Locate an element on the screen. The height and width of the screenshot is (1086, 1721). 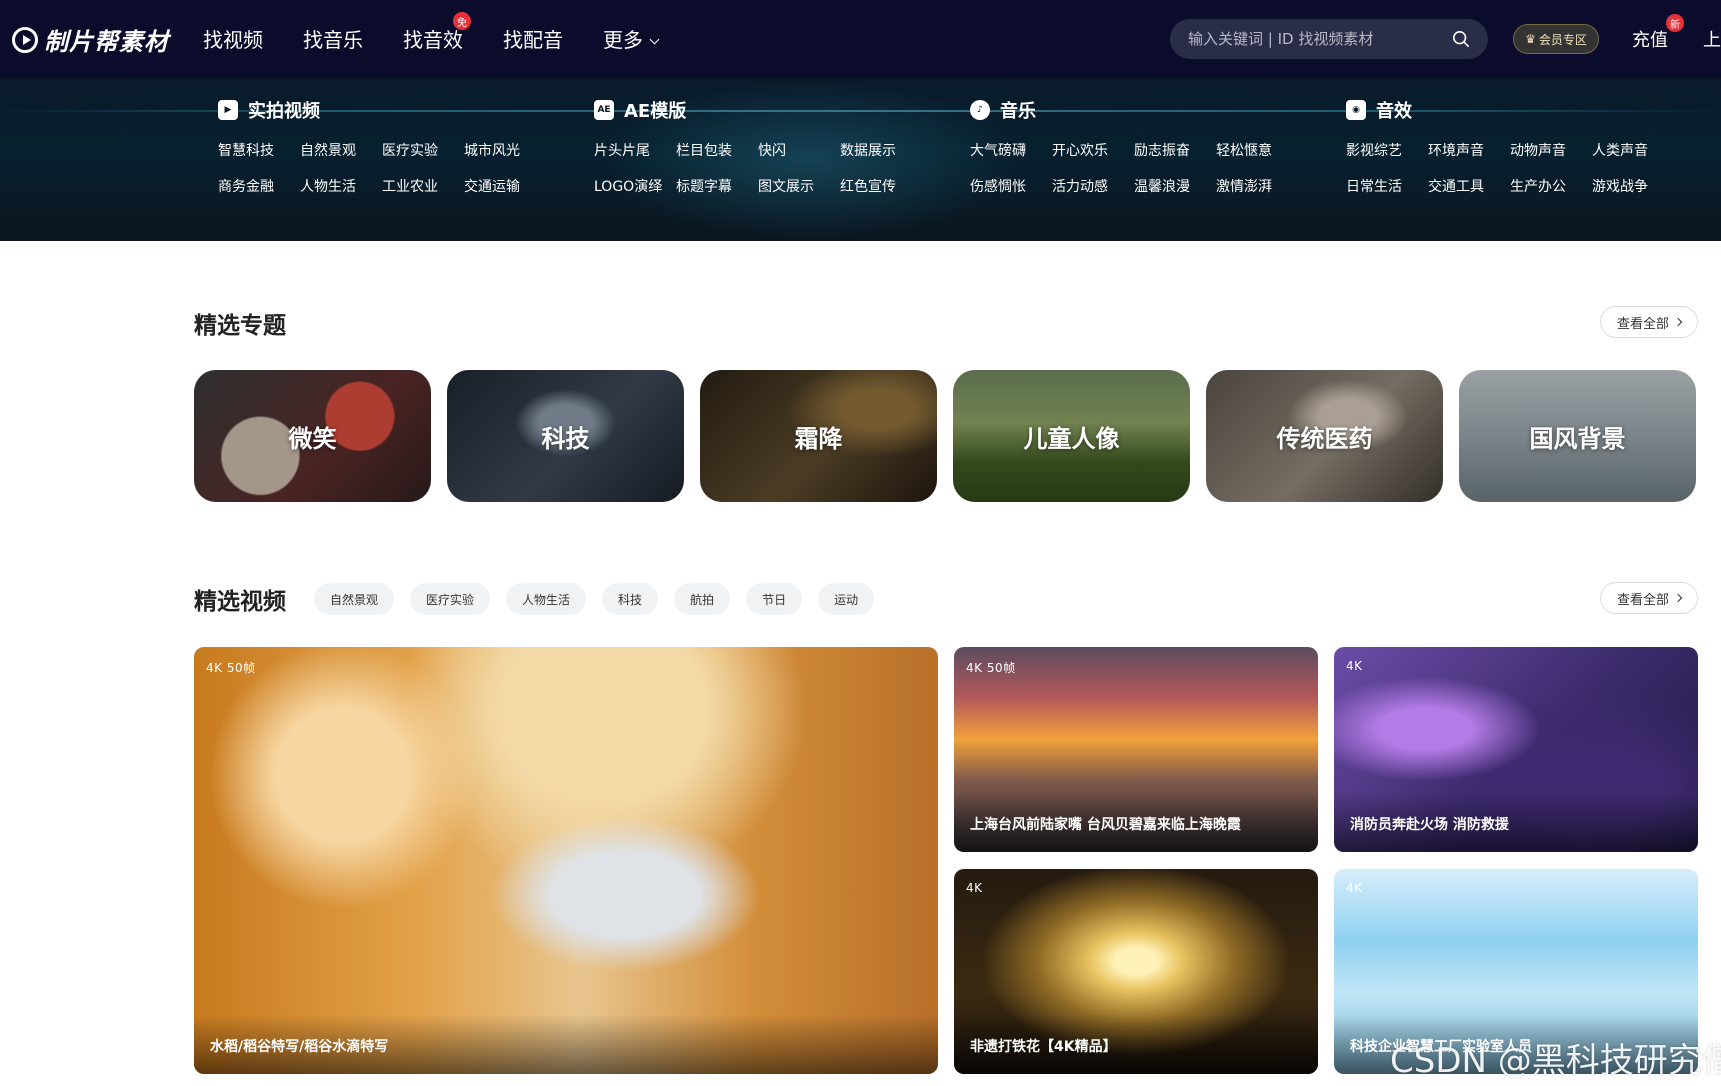
mega-link: 环境声音 is located at coordinates (1469, 150).